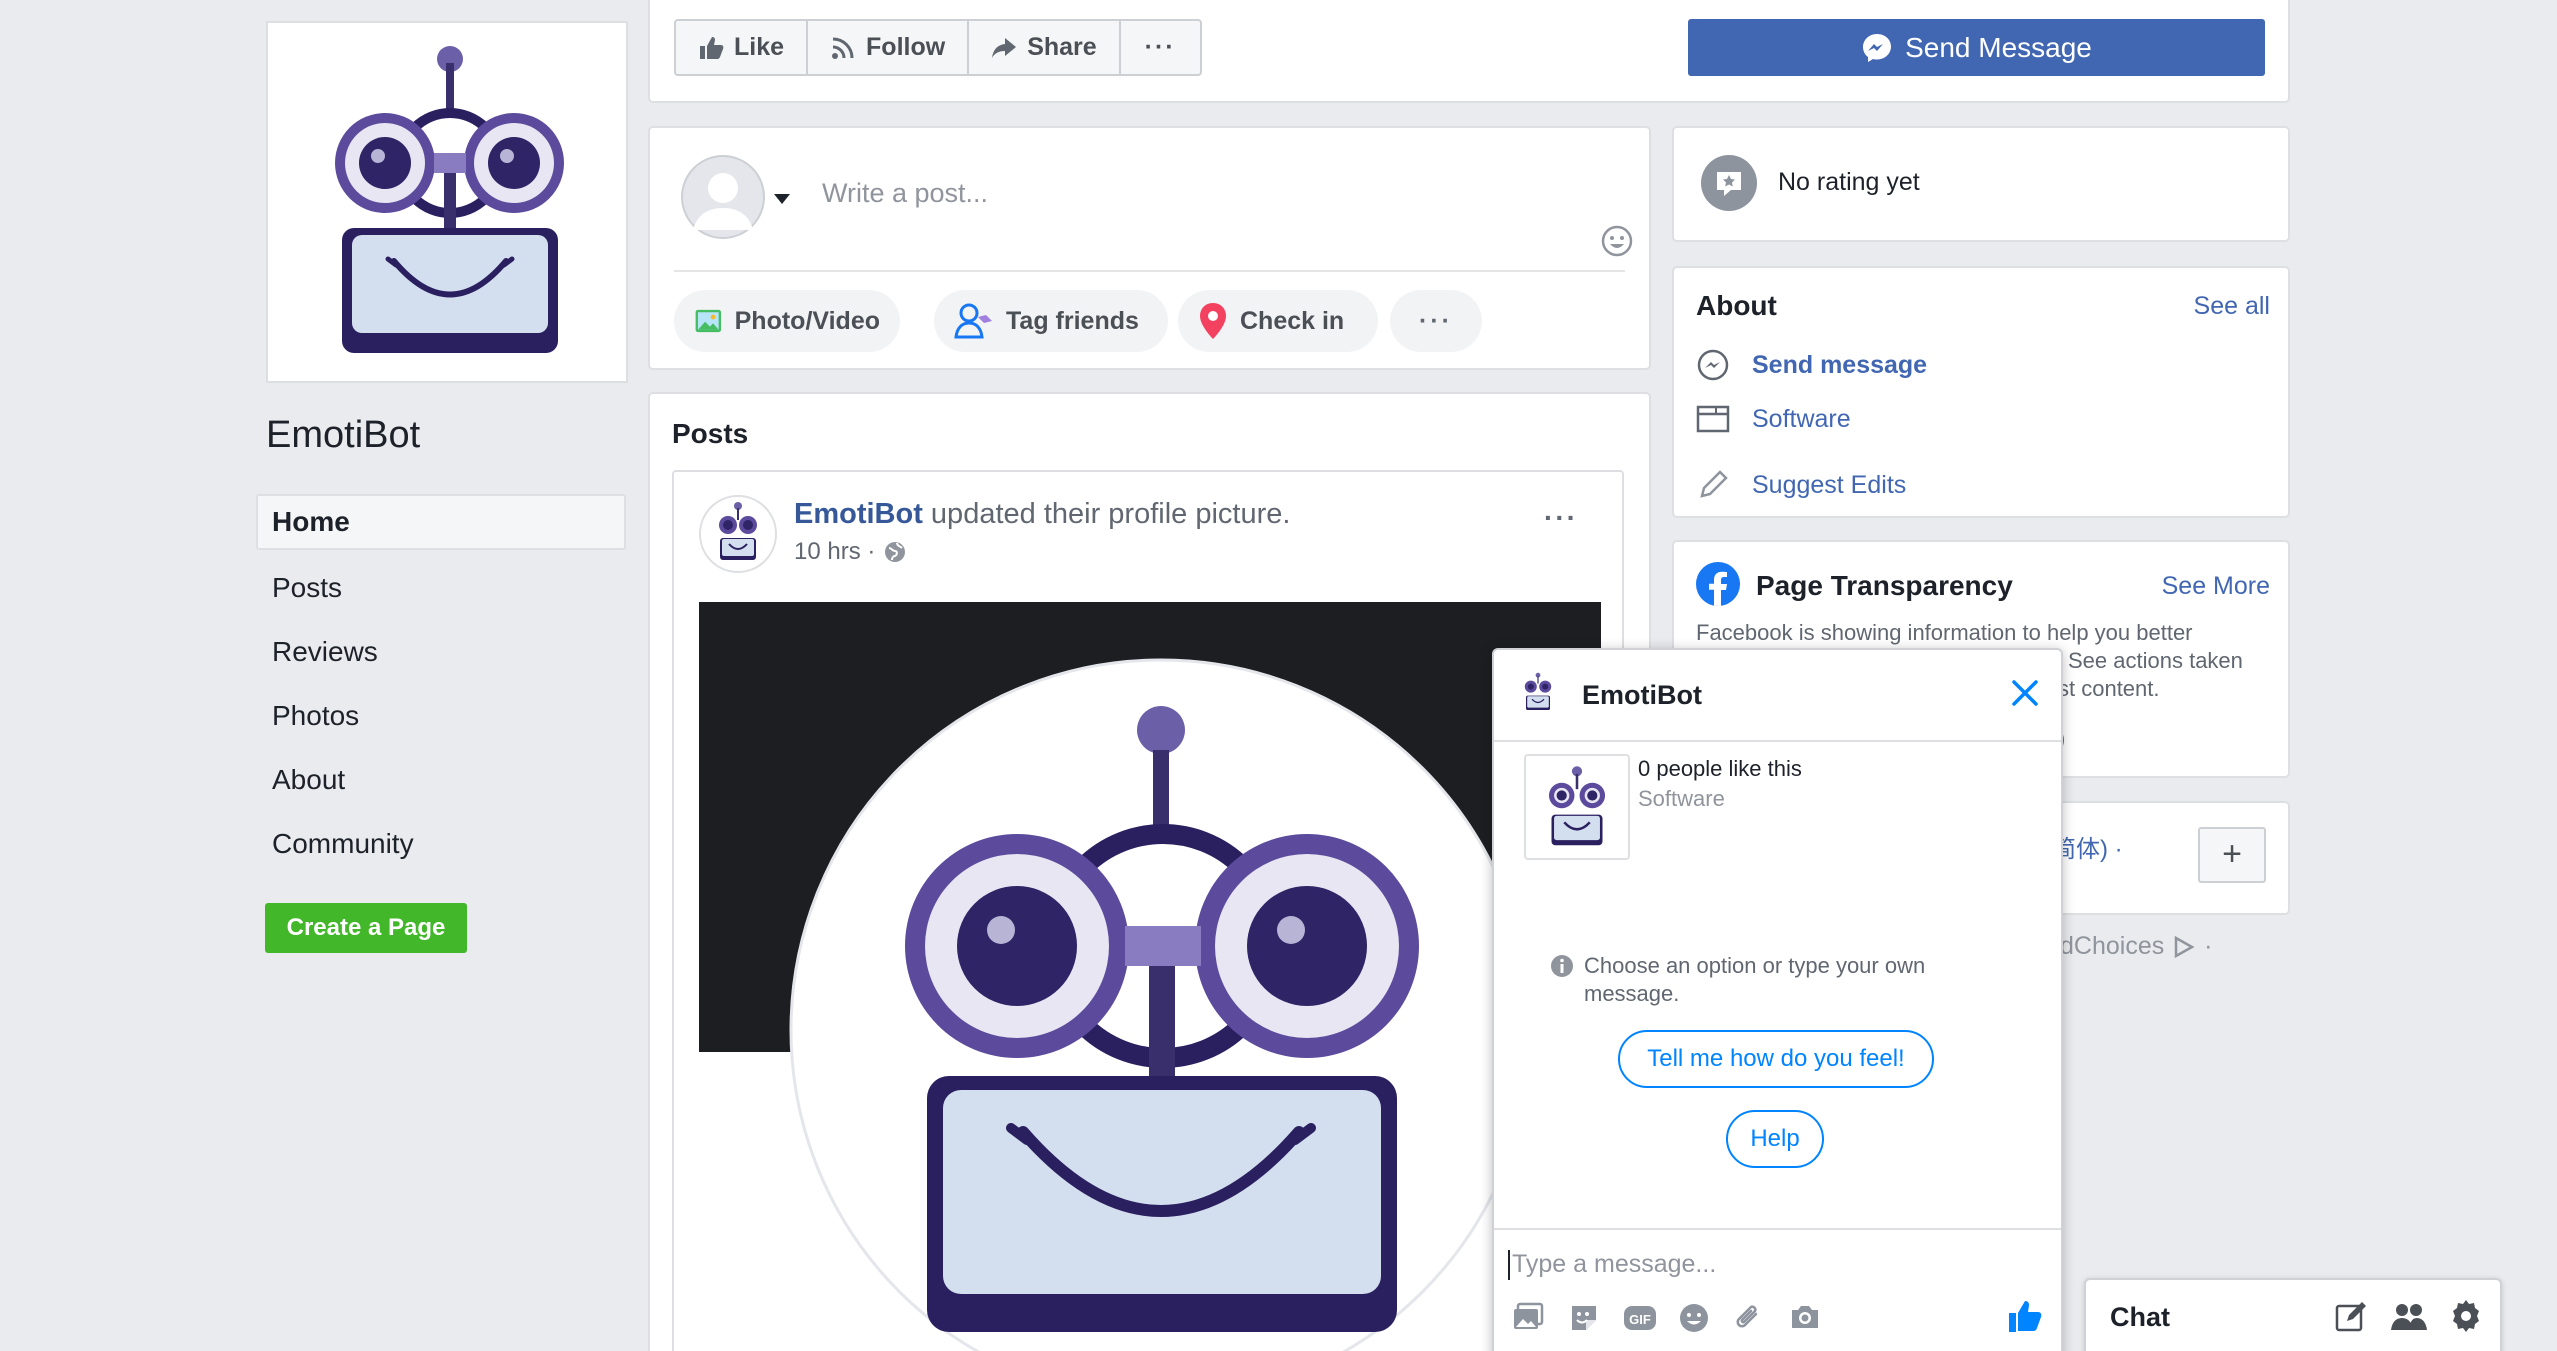  Describe the element at coordinates (441, 780) in the screenshot. I see `nav-item-about: About` at that location.